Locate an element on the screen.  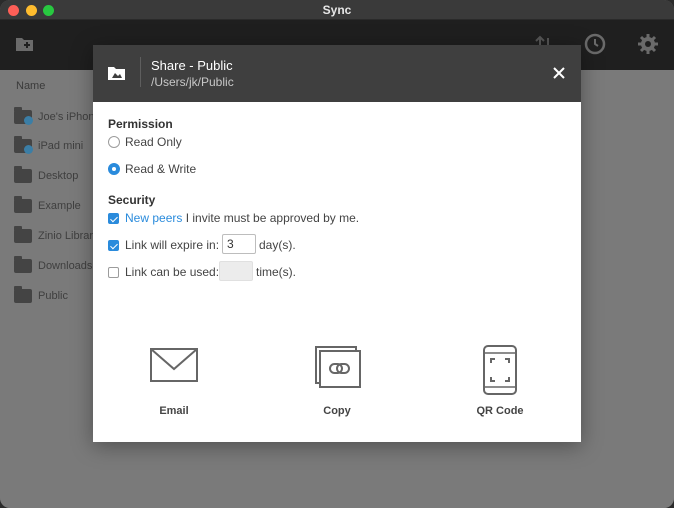
read-write-label: Read & Write is located at coordinates (160, 169).